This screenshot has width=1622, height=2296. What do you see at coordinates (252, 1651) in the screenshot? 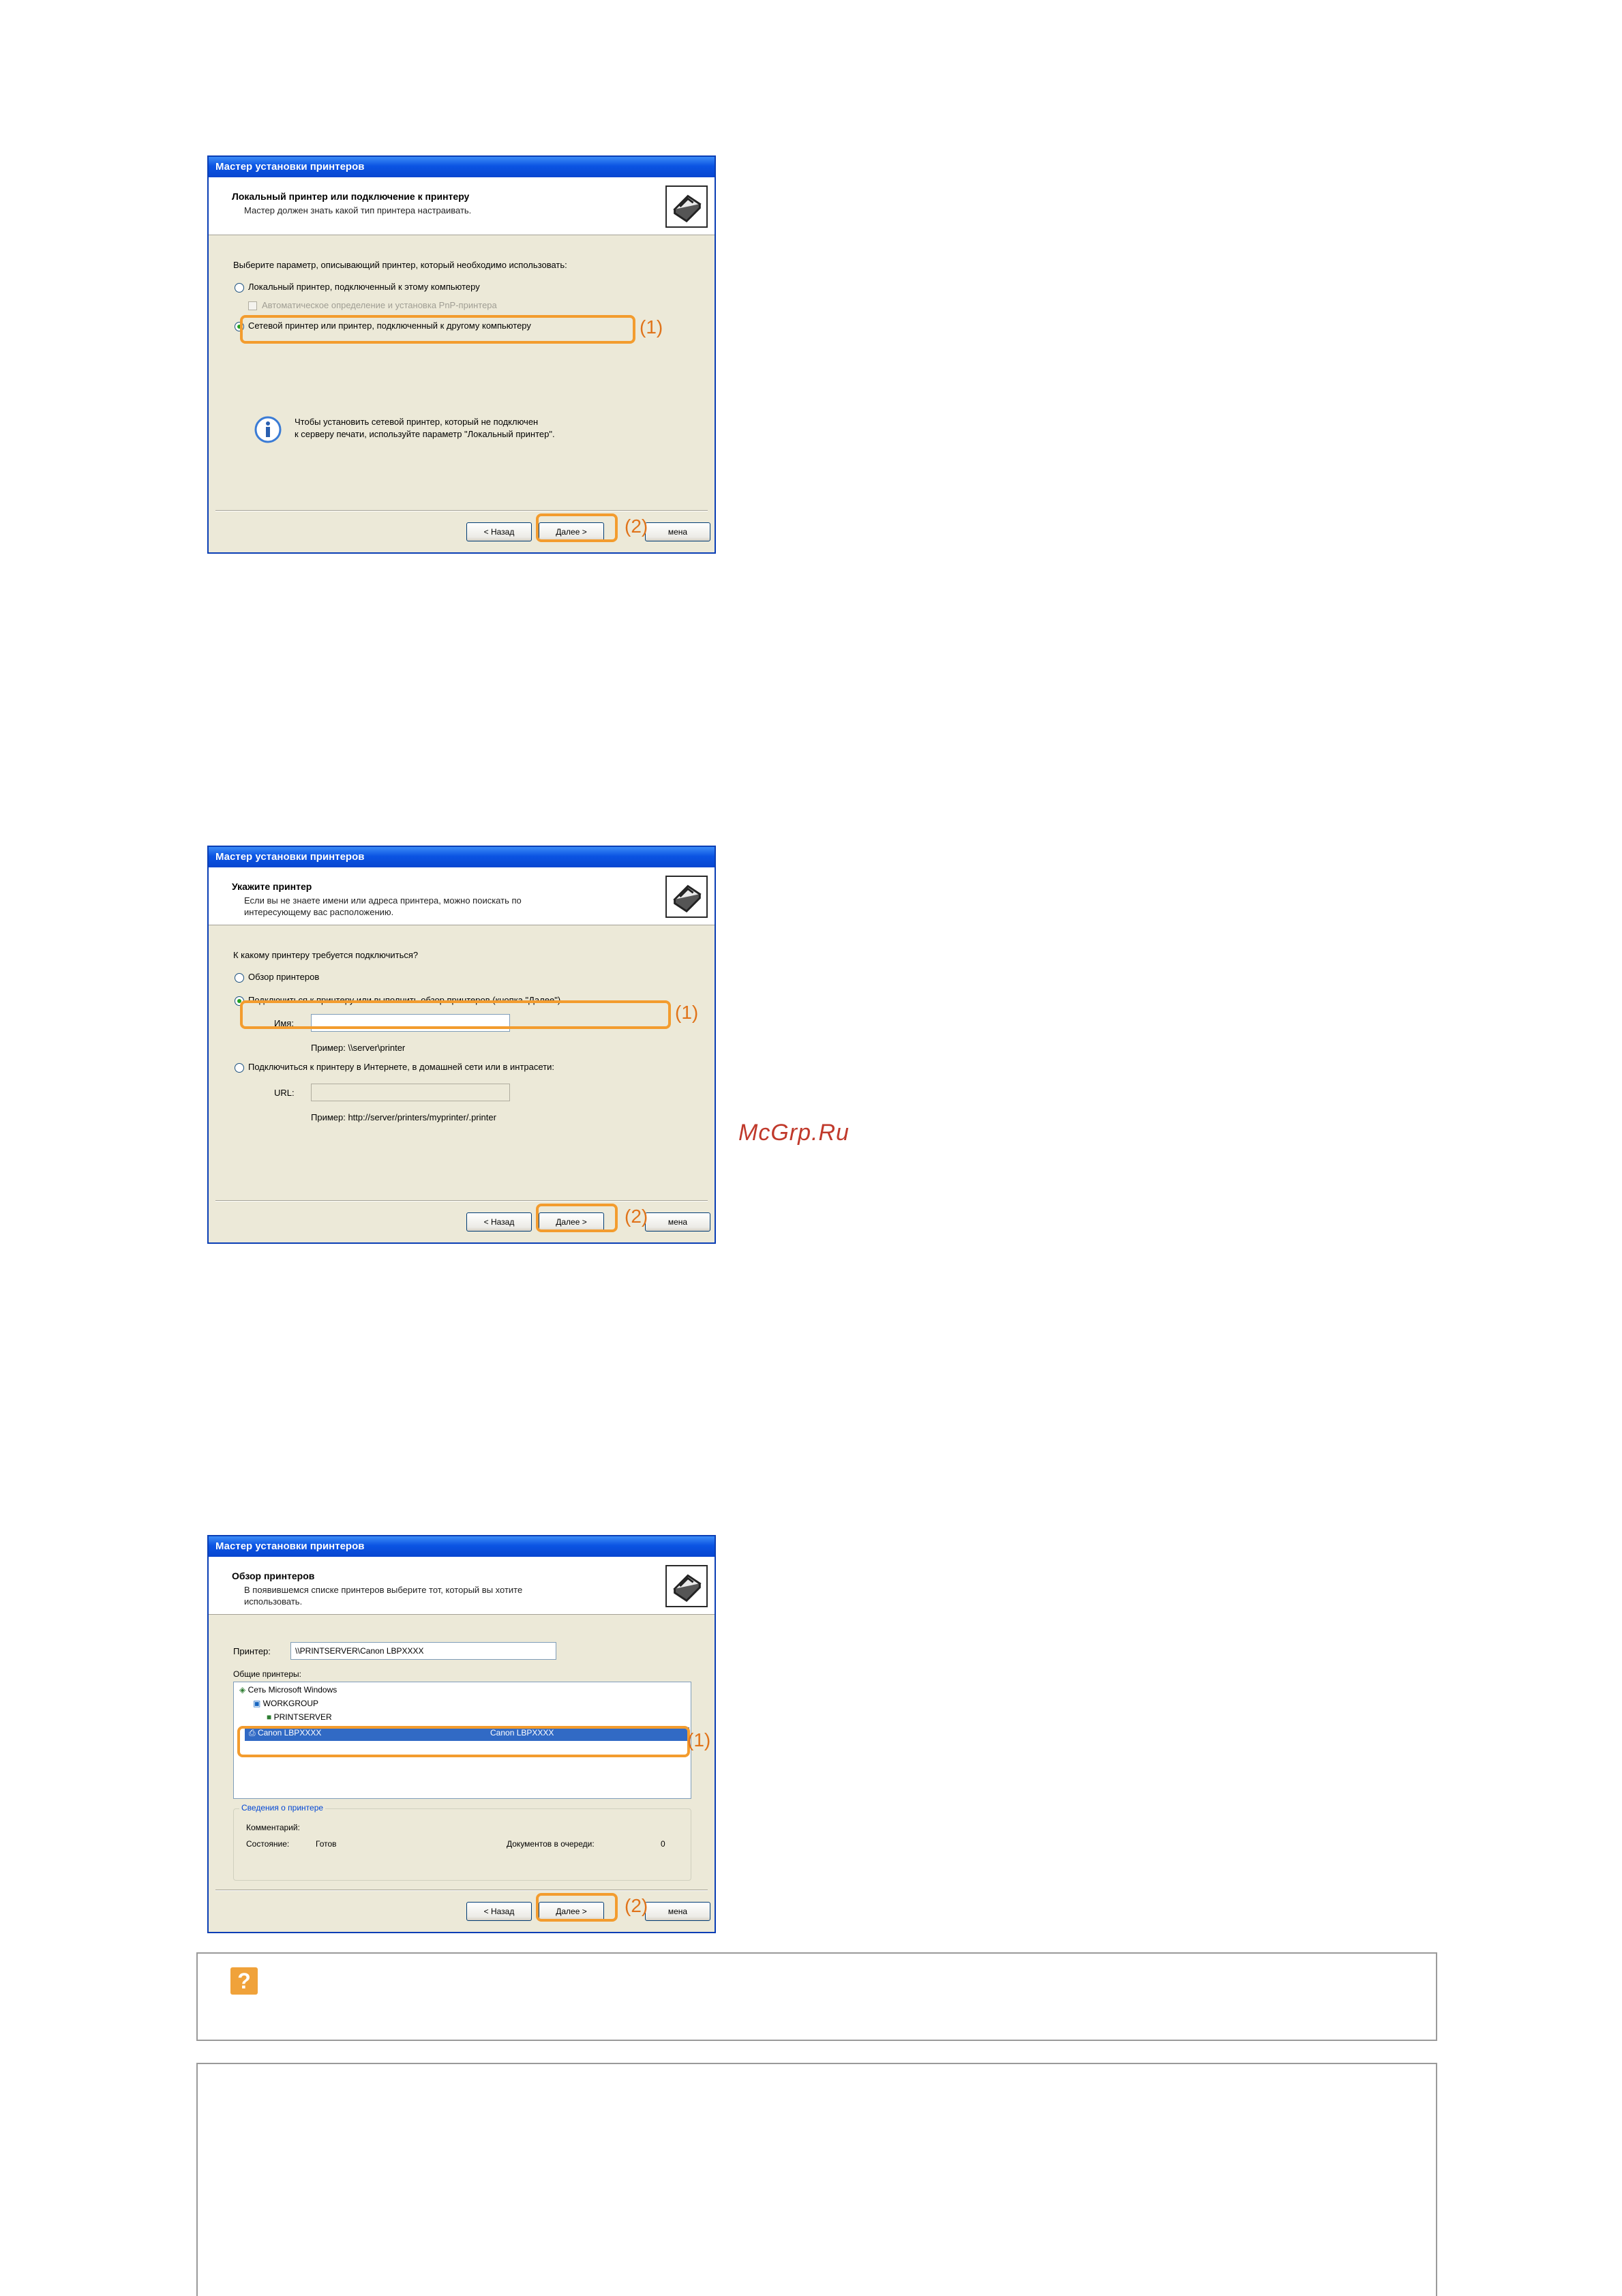
I see `printer-label: Принтер:` at bounding box center [252, 1651].